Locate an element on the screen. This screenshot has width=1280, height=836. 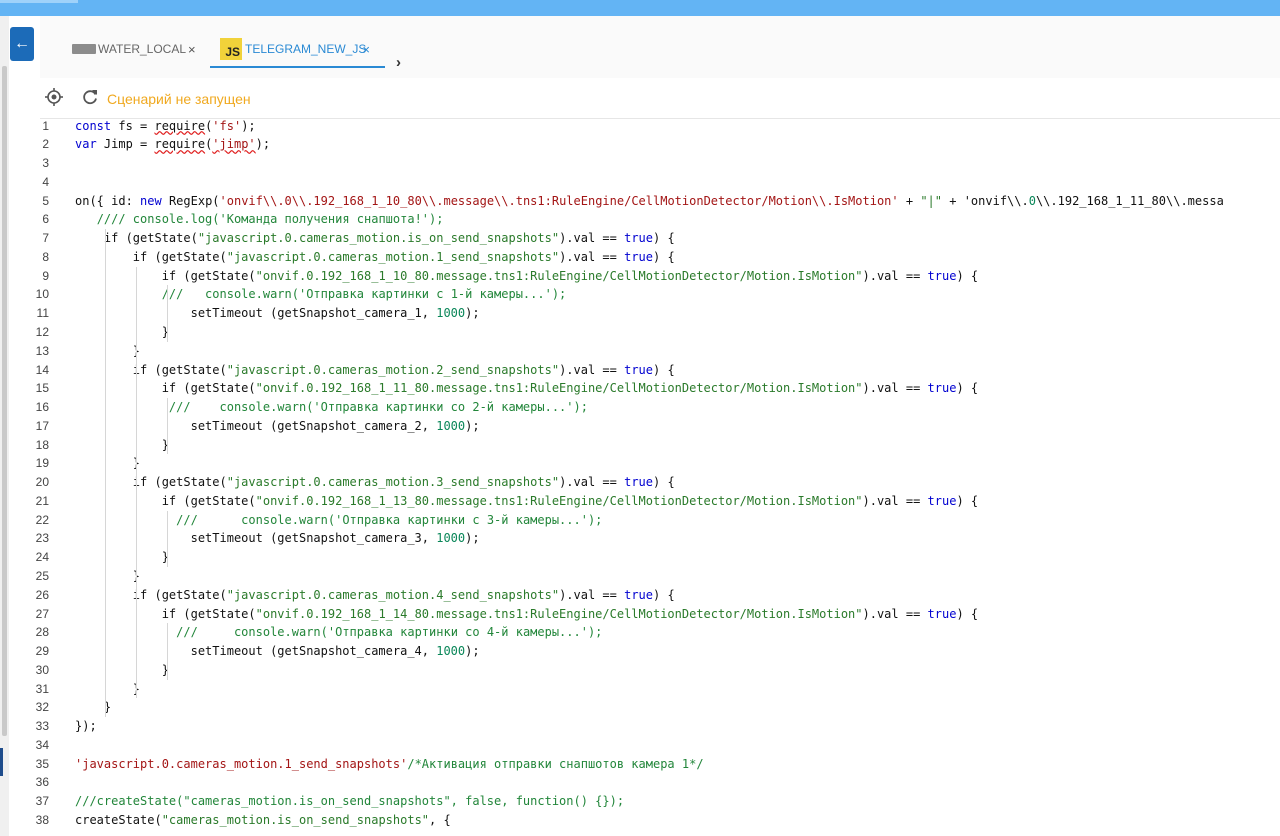
code-text: var Jimp = require('jimp'); is located at coordinates (173, 144).